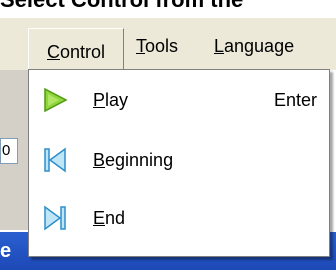 This screenshot has height=270, width=336. I want to click on menu-item-beginning-accel: B, so click(99, 160).